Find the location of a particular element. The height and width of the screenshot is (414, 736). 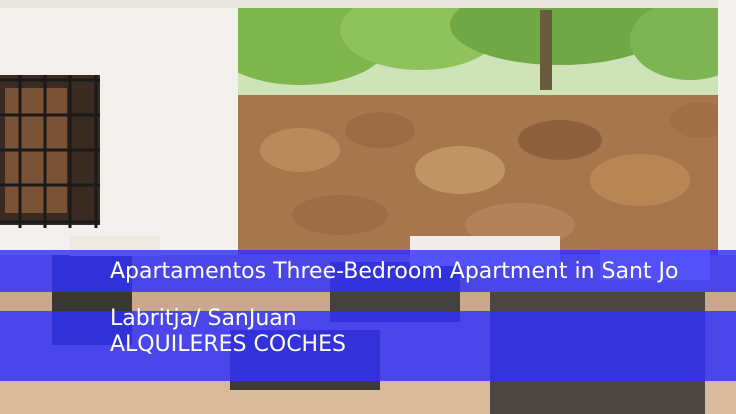

listing-category: ALQUILERES COCHES is located at coordinates (228, 345).